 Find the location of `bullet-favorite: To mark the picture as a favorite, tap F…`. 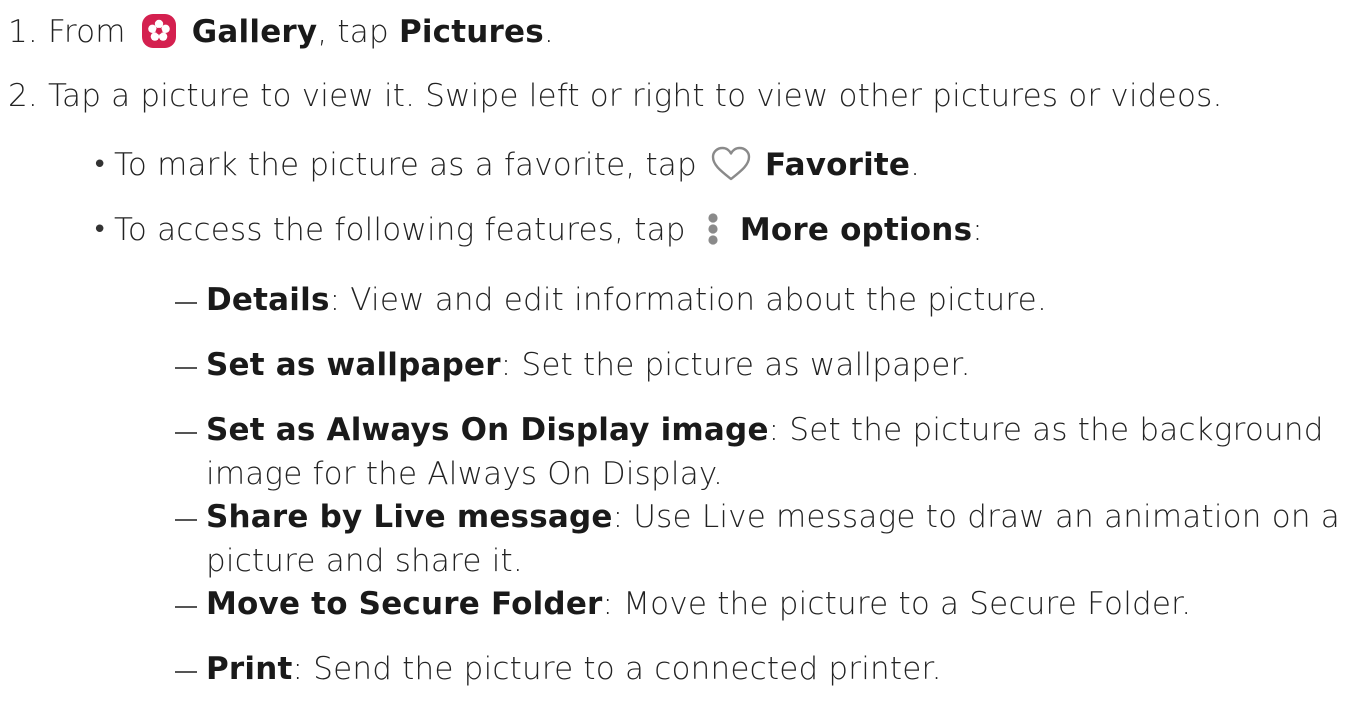

bullet-favorite: To mark the picture as a favorite, tap F… is located at coordinates (517, 165).